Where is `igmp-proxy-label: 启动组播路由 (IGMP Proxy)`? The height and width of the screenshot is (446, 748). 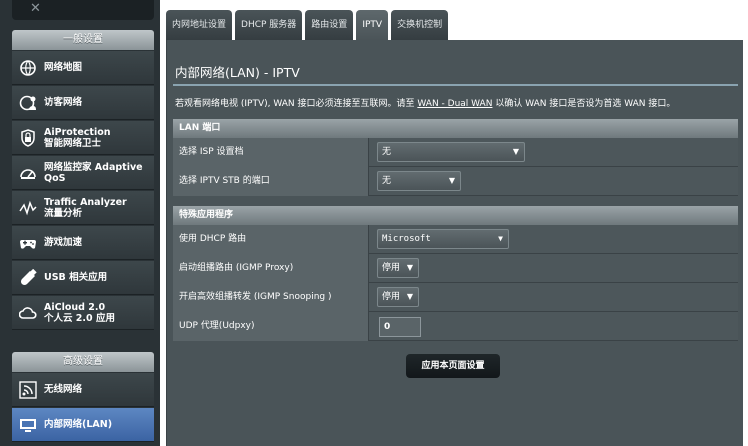 igmp-proxy-label: 启动组播路由 (IGMP Proxy) is located at coordinates (271, 268).